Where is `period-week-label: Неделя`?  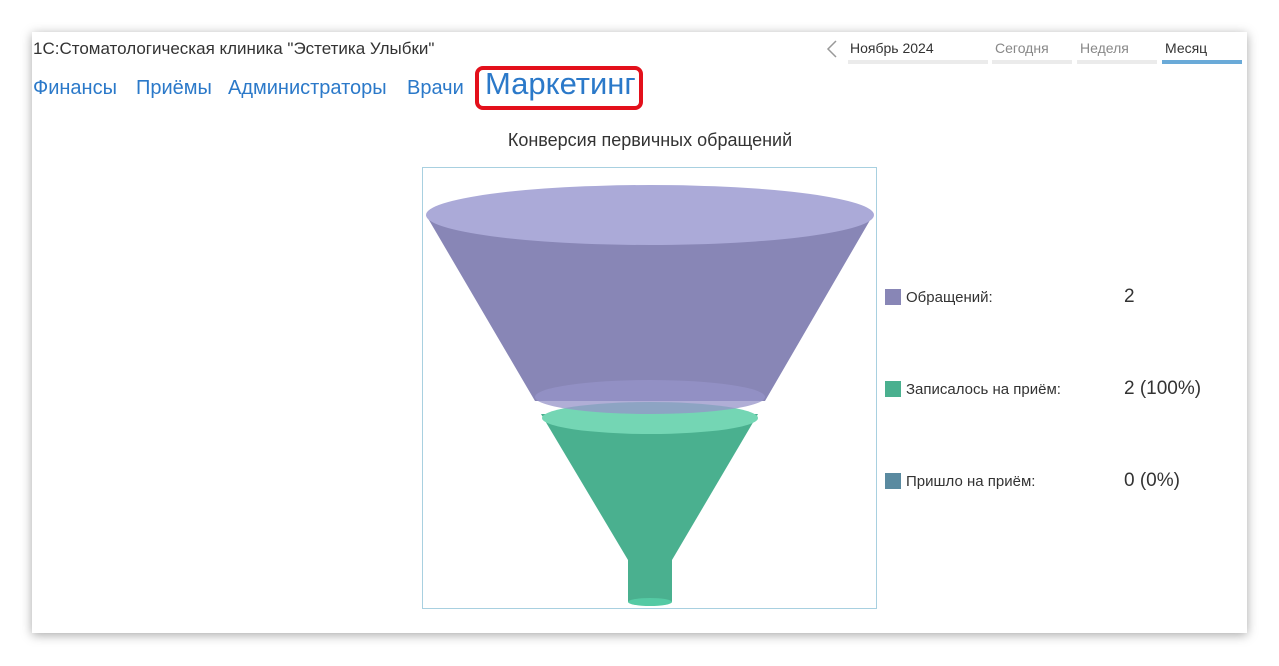
period-week-label: Неделя is located at coordinates (1104, 48).